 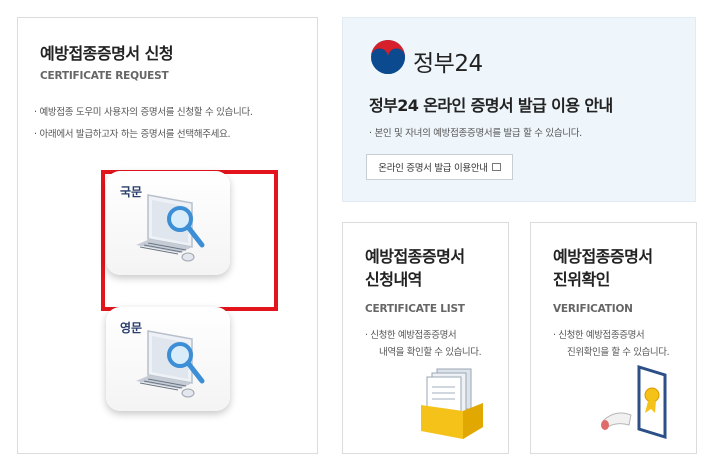 I want to click on korean-certificate-button: 국문, so click(x=168, y=223).